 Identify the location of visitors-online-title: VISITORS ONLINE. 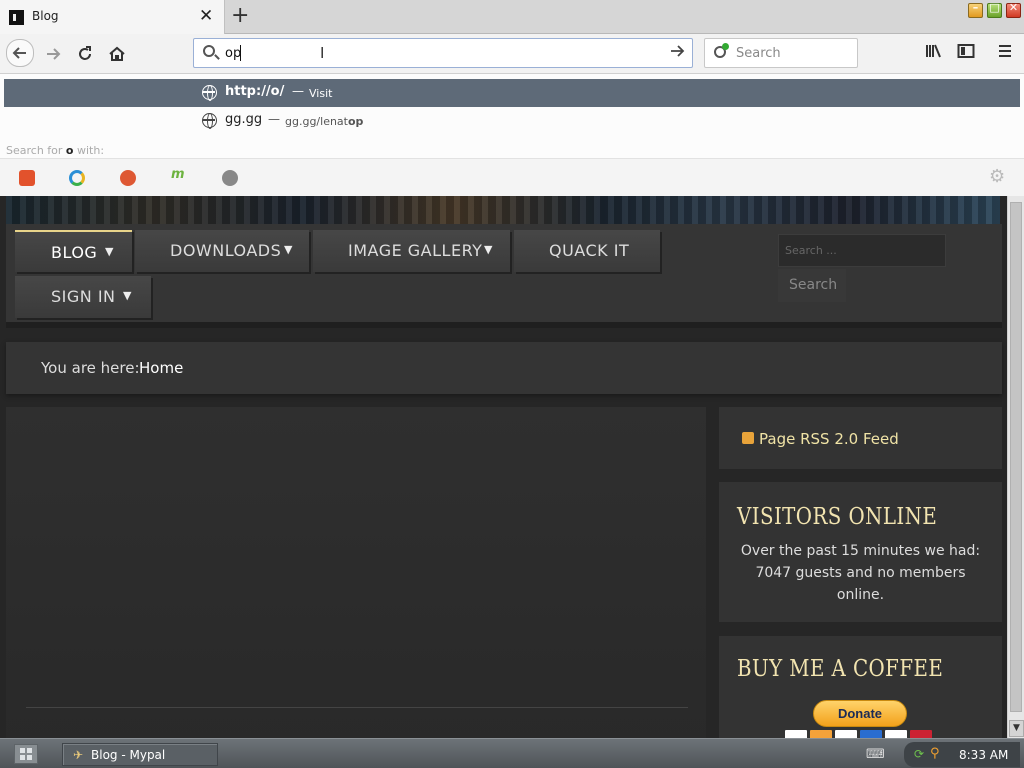
(837, 517).